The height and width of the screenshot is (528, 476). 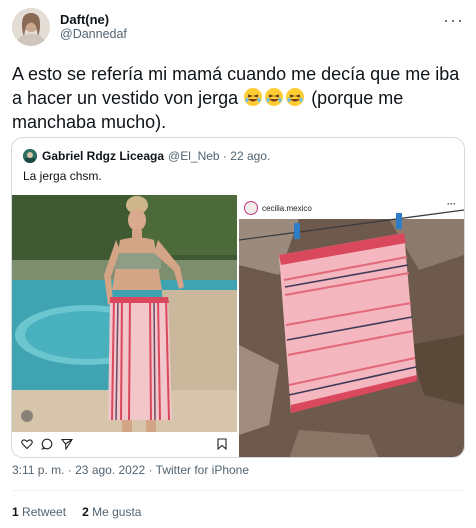 I want to click on avatar, so click(x=31, y=27).